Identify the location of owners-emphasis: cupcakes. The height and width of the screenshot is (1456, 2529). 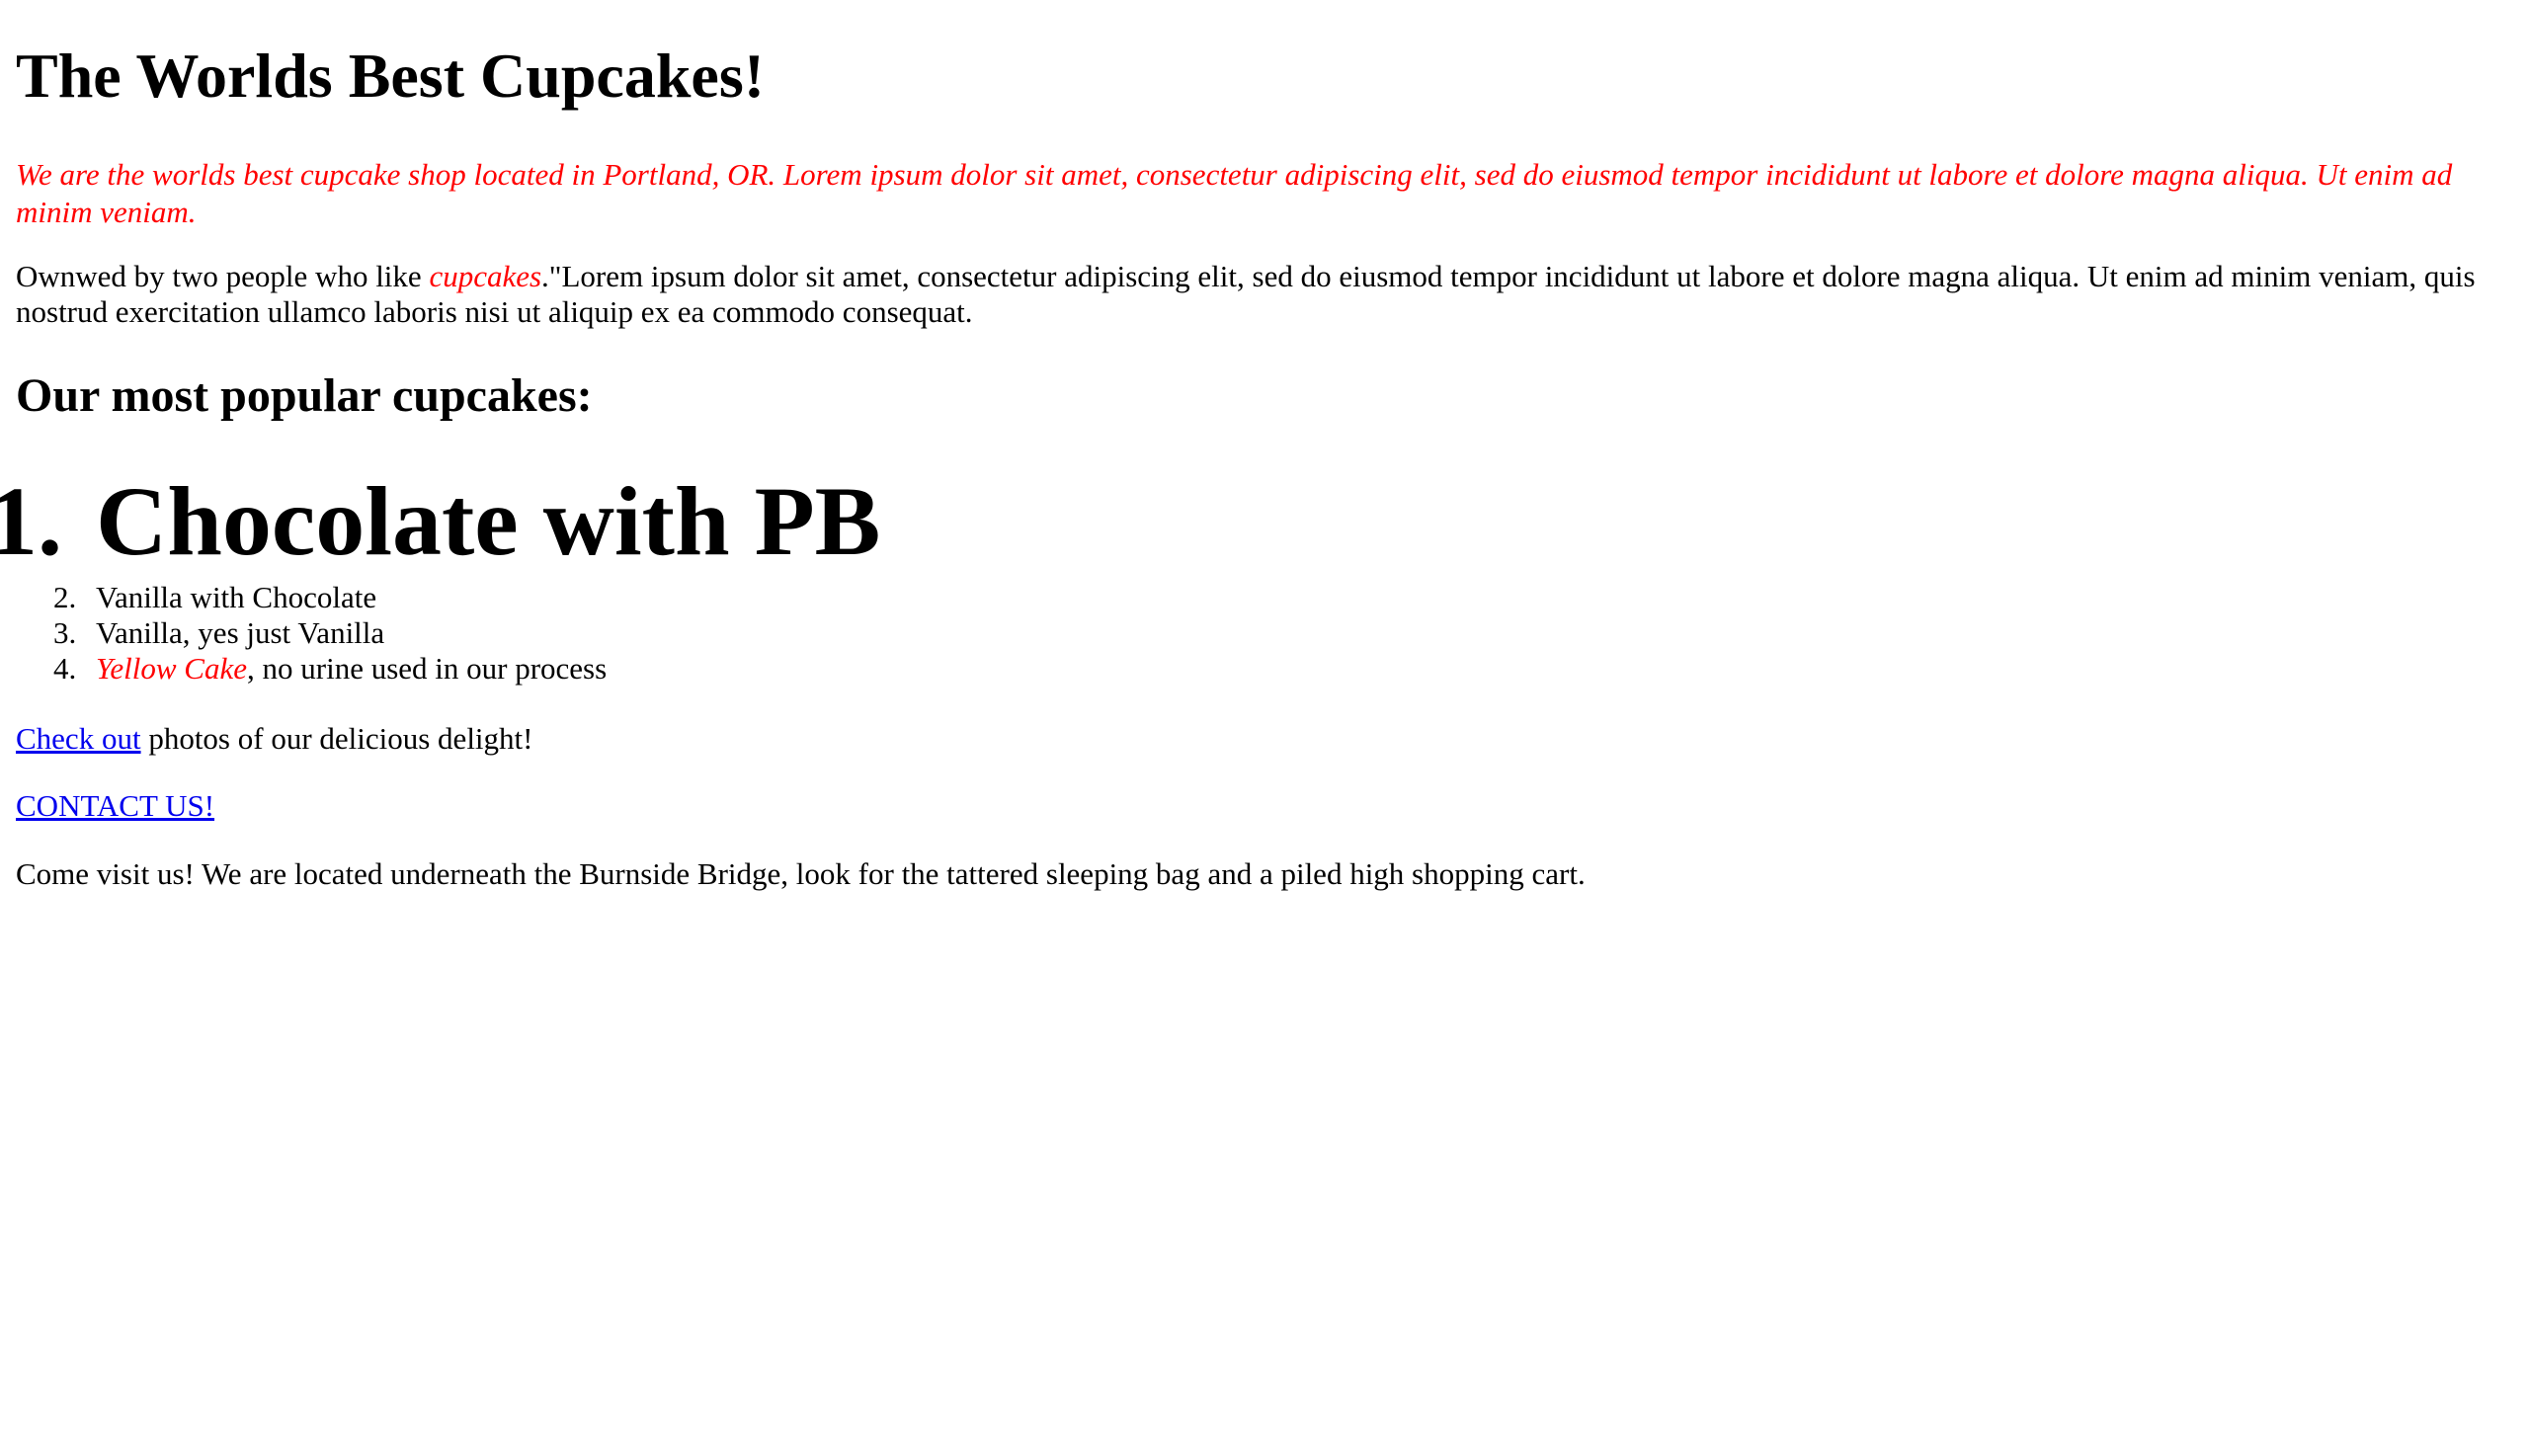
(486, 276).